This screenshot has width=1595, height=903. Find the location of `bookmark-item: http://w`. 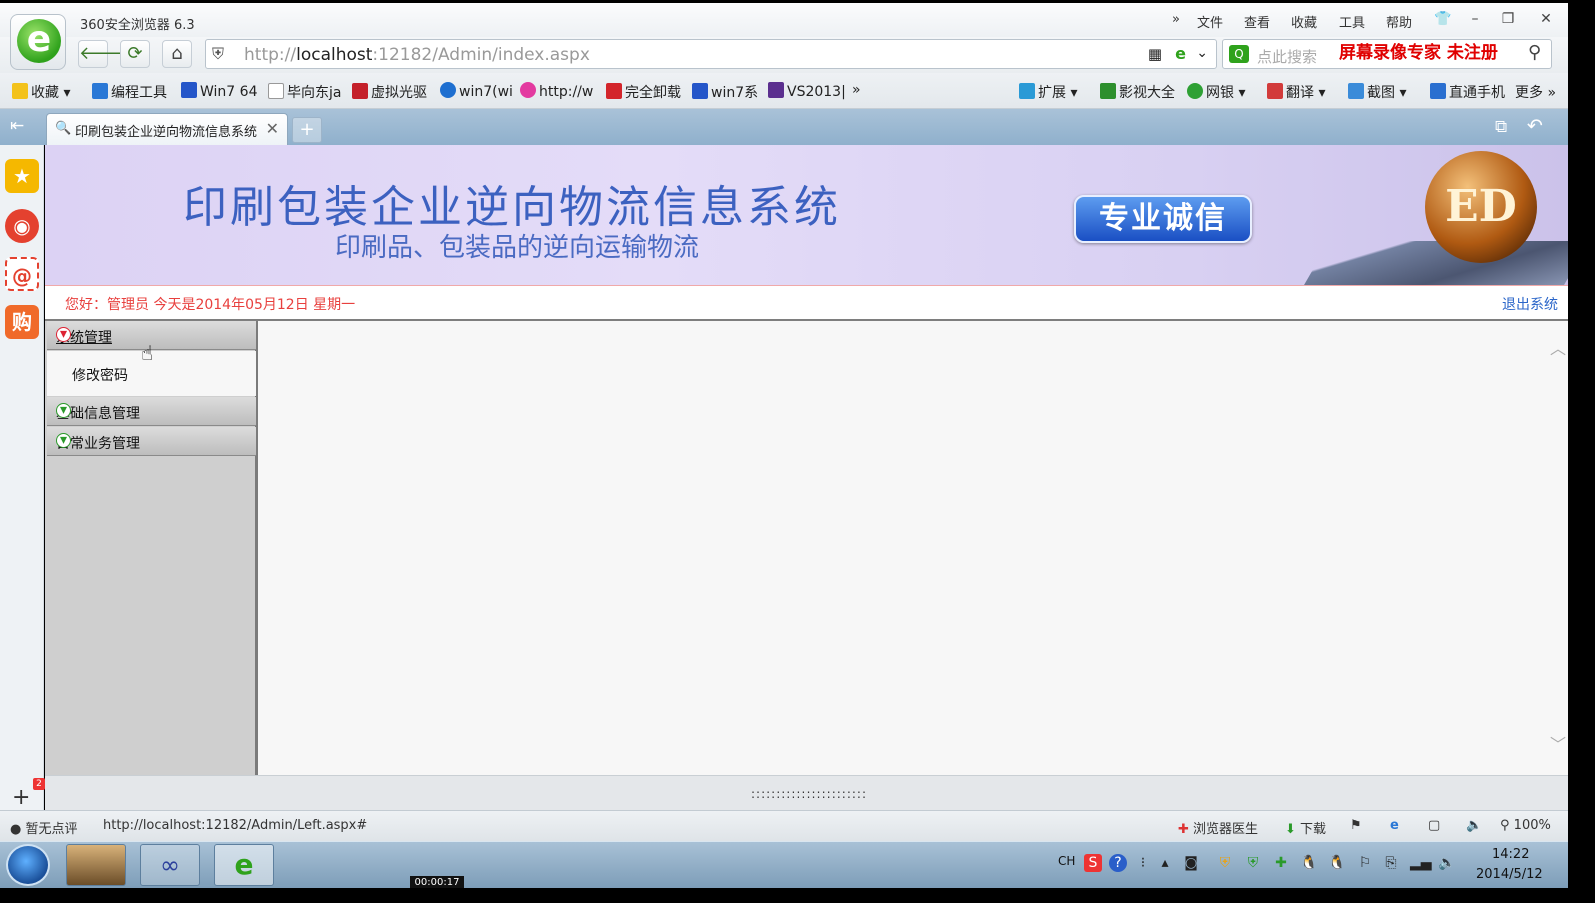

bookmark-item: http://w is located at coordinates (556, 91).